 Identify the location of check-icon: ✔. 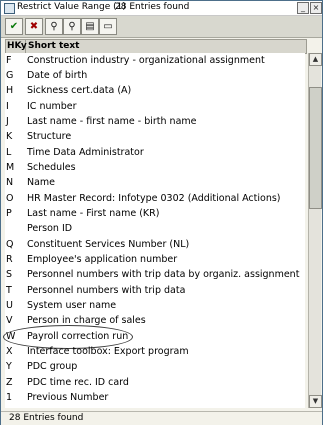
(14, 26).